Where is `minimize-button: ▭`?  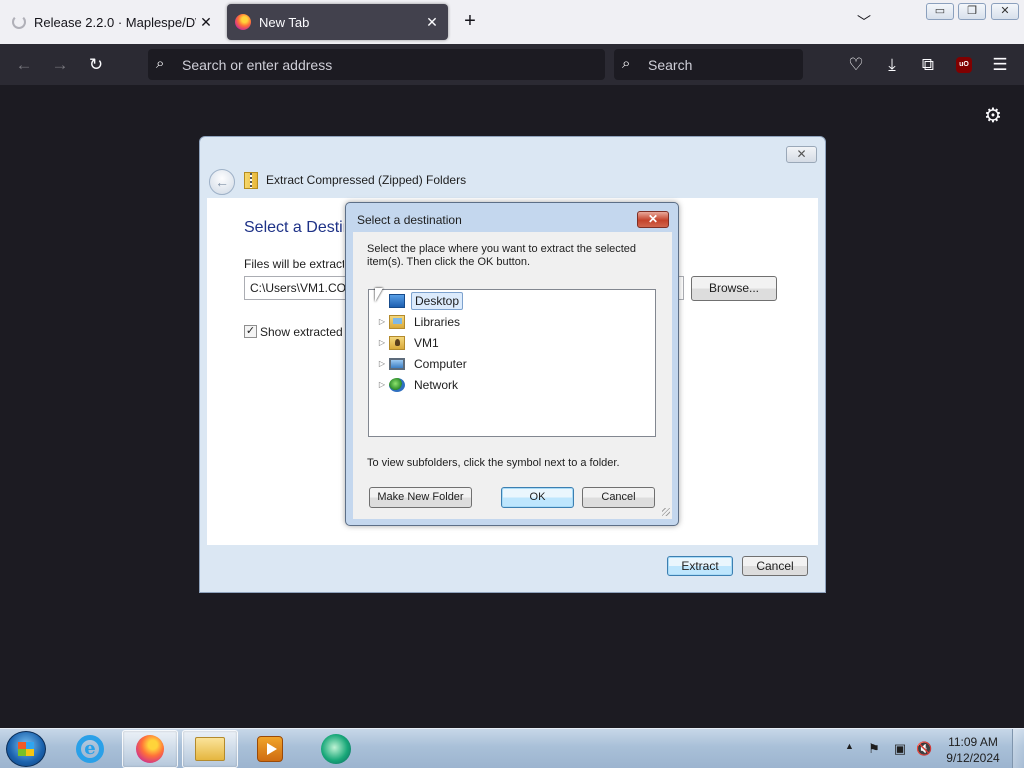
minimize-button: ▭ is located at coordinates (940, 11).